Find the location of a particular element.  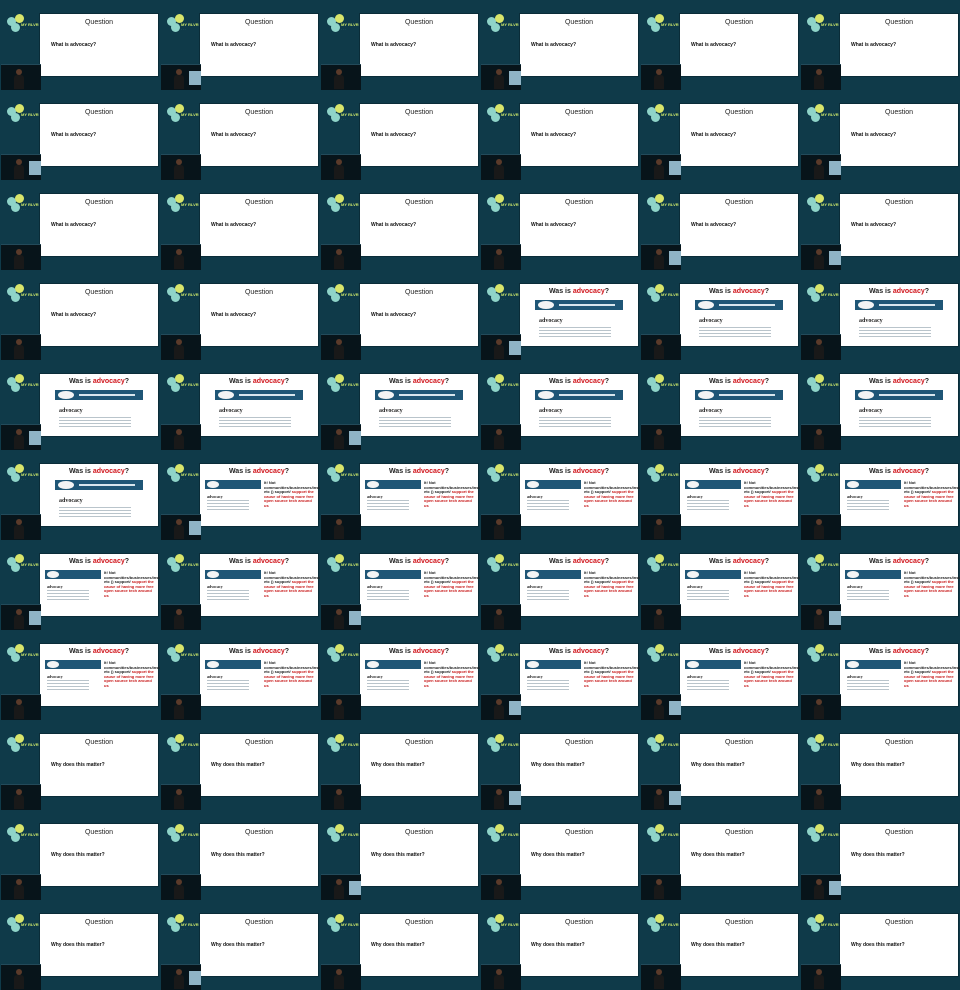

slide-title: Was is advocacy? is located at coordinates (419, 561).